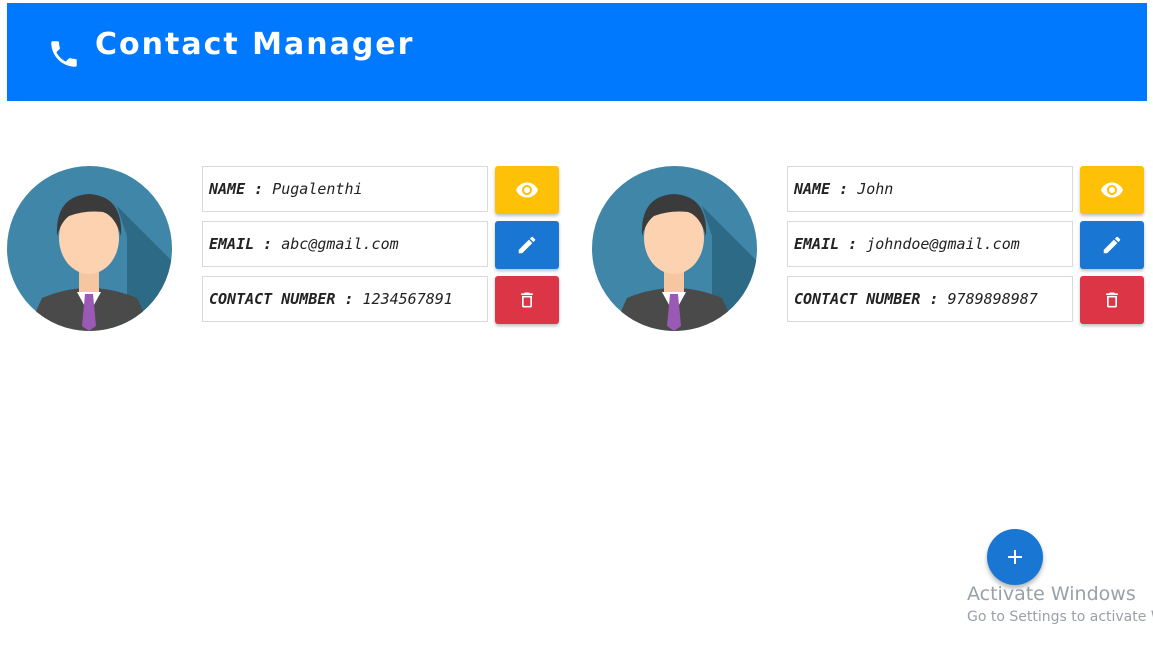 The image size is (1153, 655). Describe the element at coordinates (930, 189) in the screenshot. I see `contact-name-field: NAME : John` at that location.